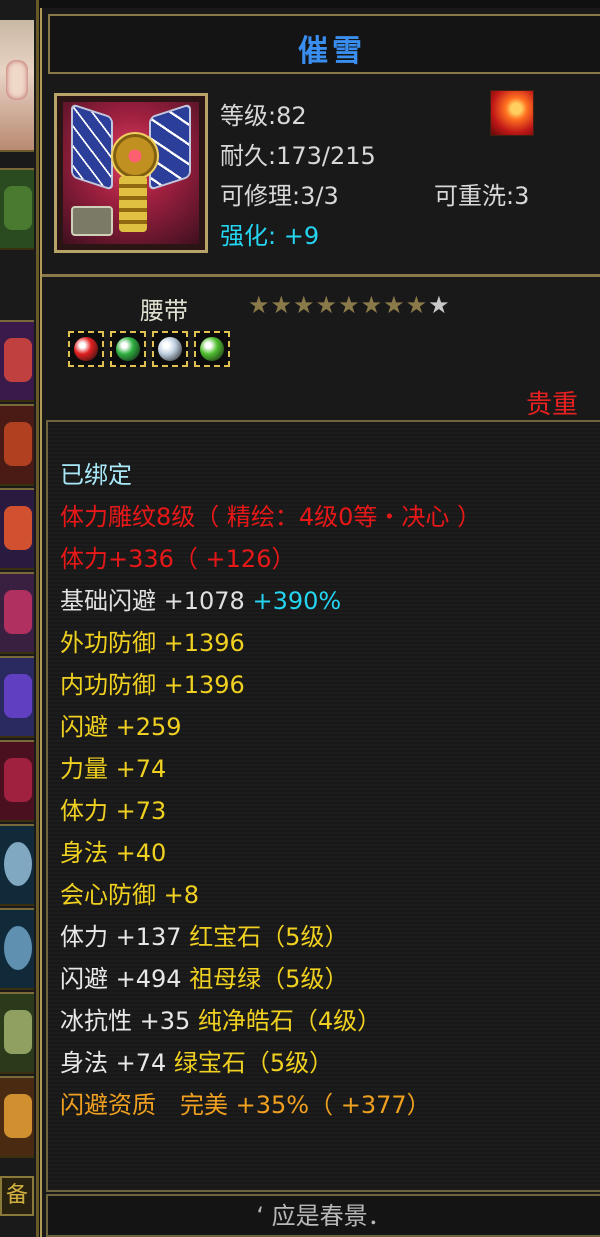 Image resolution: width=600 pixels, height=1237 pixels. I want to click on stat-line: 冰抗性 +35 纯净皓石（4级）, so click(270, 1021).